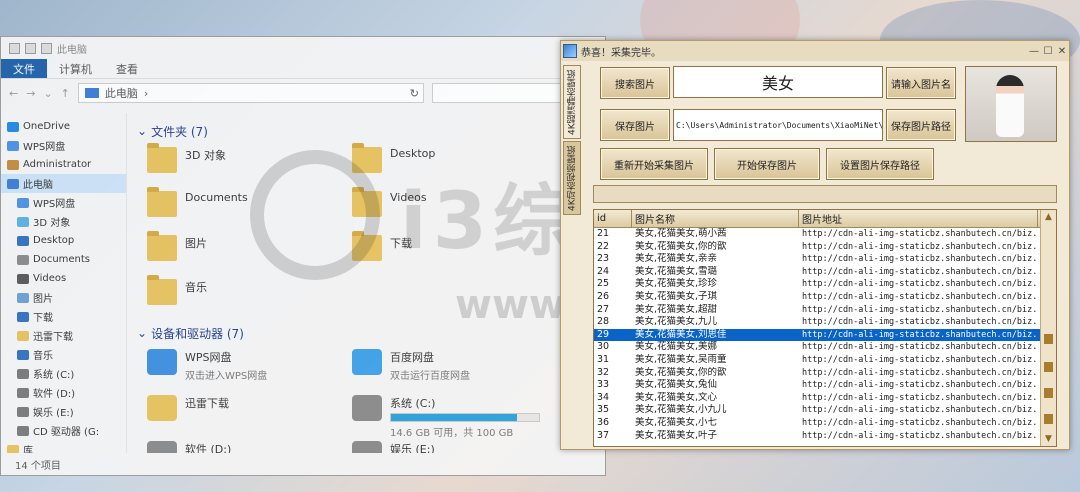  I want to click on folder-label: 音乐, so click(196, 287).